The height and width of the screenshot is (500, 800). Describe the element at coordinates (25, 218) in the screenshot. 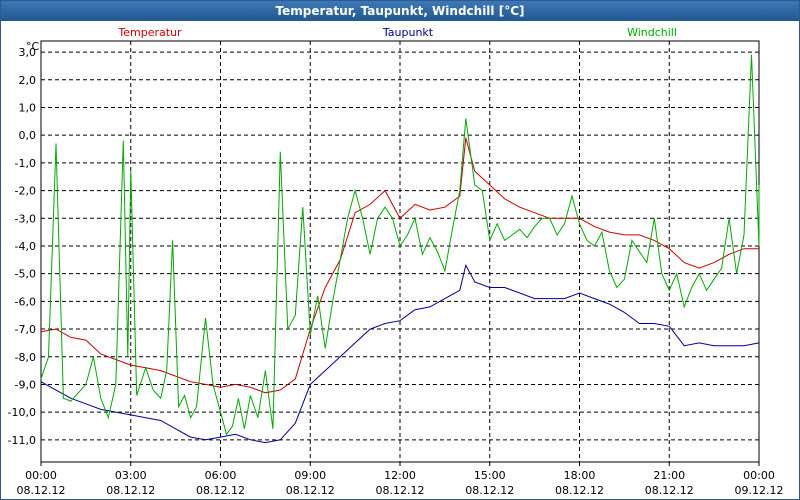

I see `y-tick-label: -3,0` at that location.